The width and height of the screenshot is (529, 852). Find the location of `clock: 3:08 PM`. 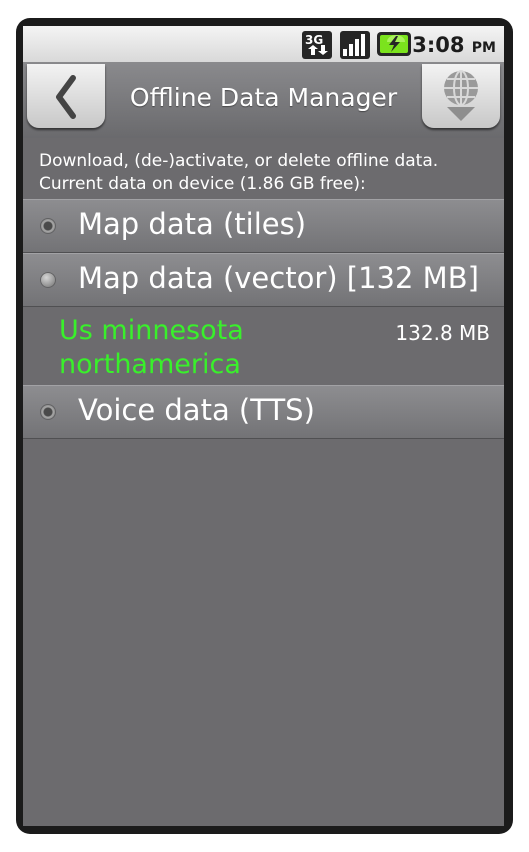

clock: 3:08 PM is located at coordinates (454, 45).